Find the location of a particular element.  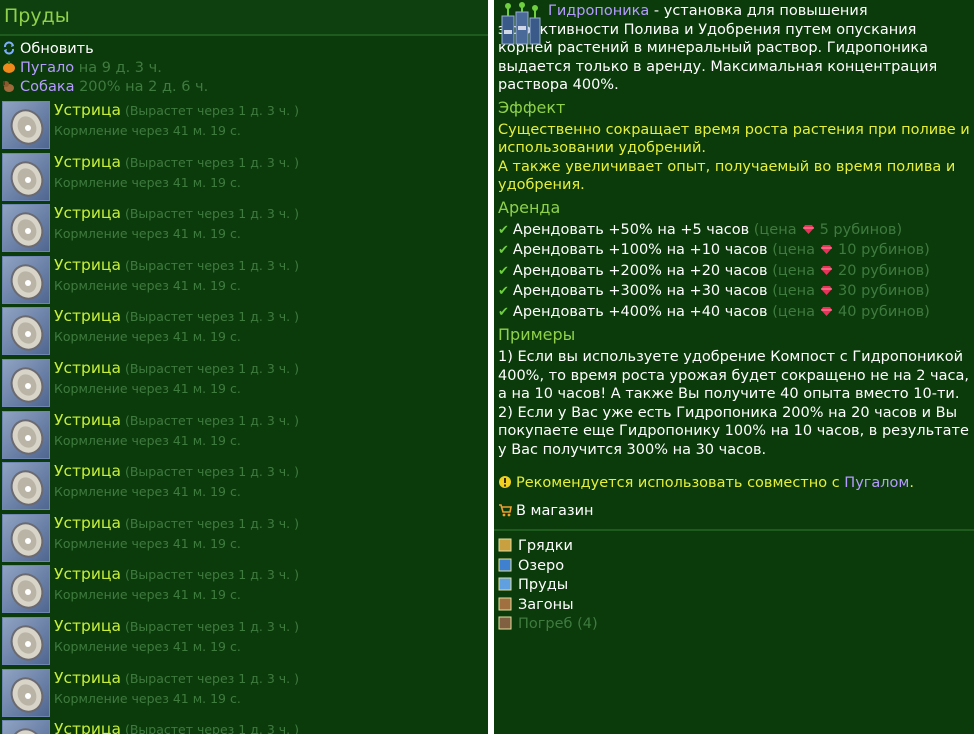

ponds-icon is located at coordinates (505, 584).